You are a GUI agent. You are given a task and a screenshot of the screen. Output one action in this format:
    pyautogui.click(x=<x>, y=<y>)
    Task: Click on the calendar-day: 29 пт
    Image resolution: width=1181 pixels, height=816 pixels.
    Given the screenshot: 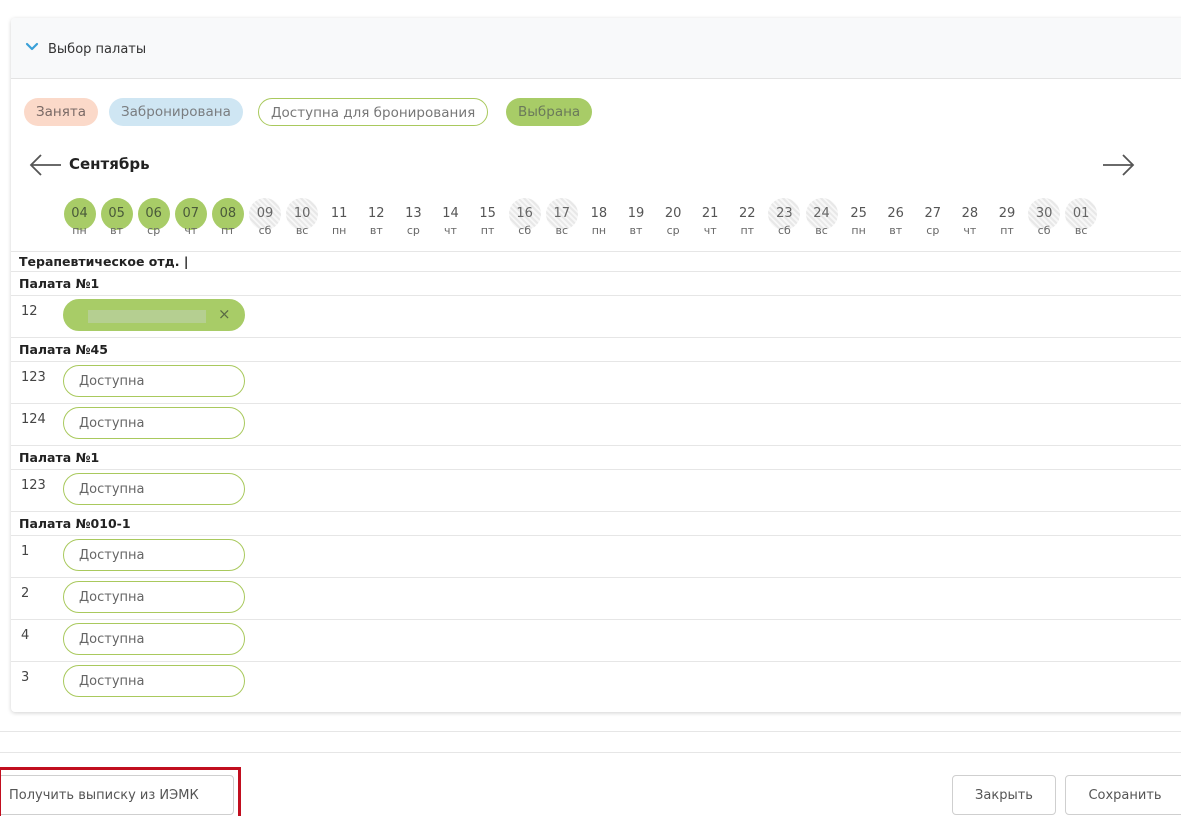 What is the action you would take?
    pyautogui.click(x=1007, y=223)
    